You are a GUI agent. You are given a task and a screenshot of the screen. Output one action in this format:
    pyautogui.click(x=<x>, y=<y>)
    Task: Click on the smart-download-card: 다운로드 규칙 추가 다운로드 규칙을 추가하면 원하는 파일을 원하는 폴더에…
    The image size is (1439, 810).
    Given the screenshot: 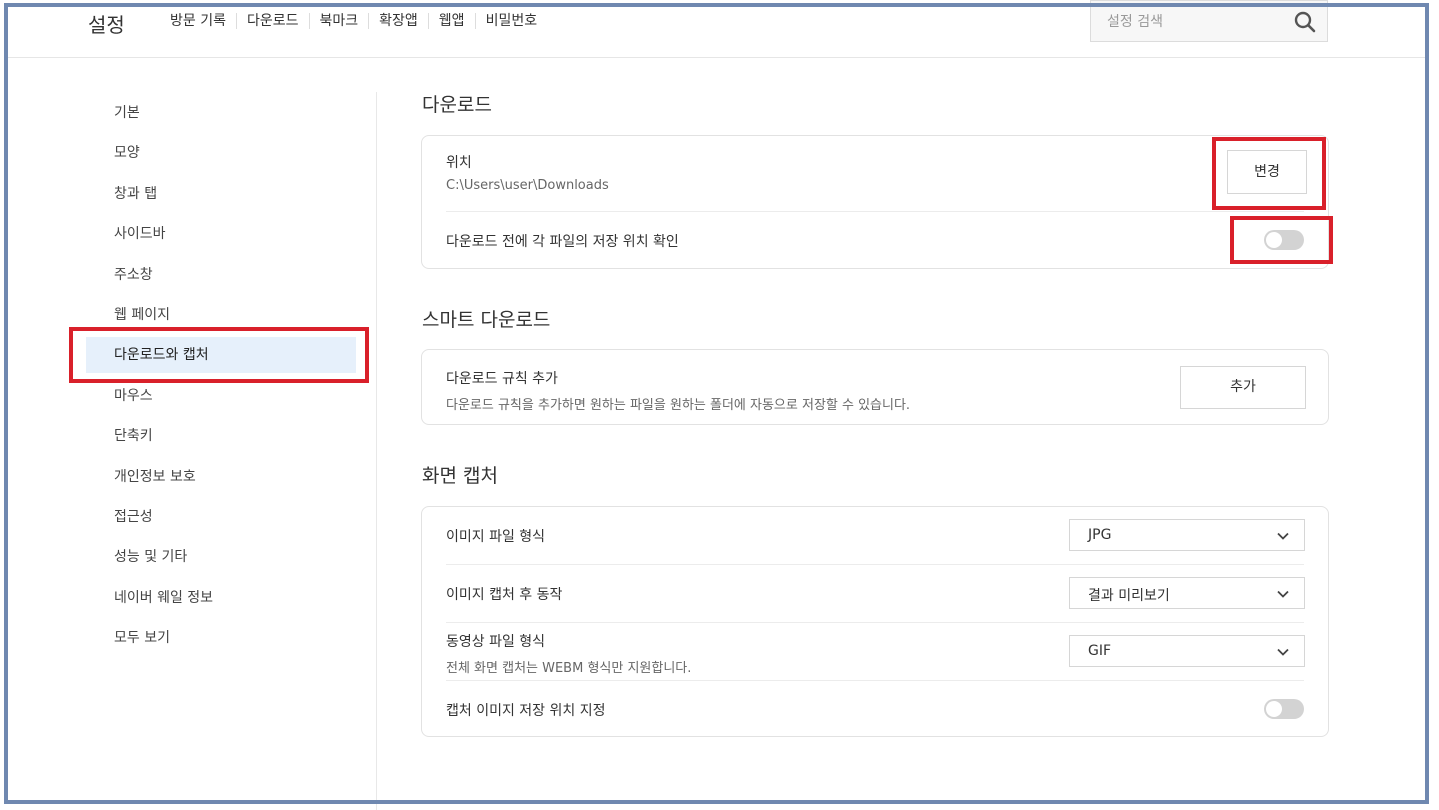 What is the action you would take?
    pyautogui.click(x=875, y=387)
    